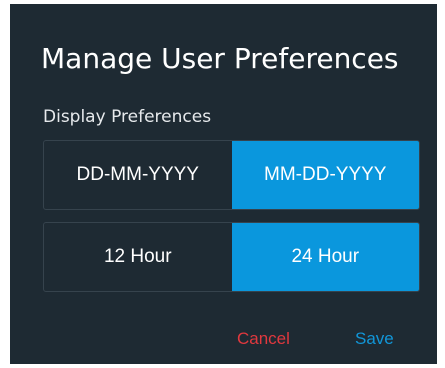 The image size is (445, 368). What do you see at coordinates (263, 339) in the screenshot?
I see `cancel-button: Cancel` at bounding box center [263, 339].